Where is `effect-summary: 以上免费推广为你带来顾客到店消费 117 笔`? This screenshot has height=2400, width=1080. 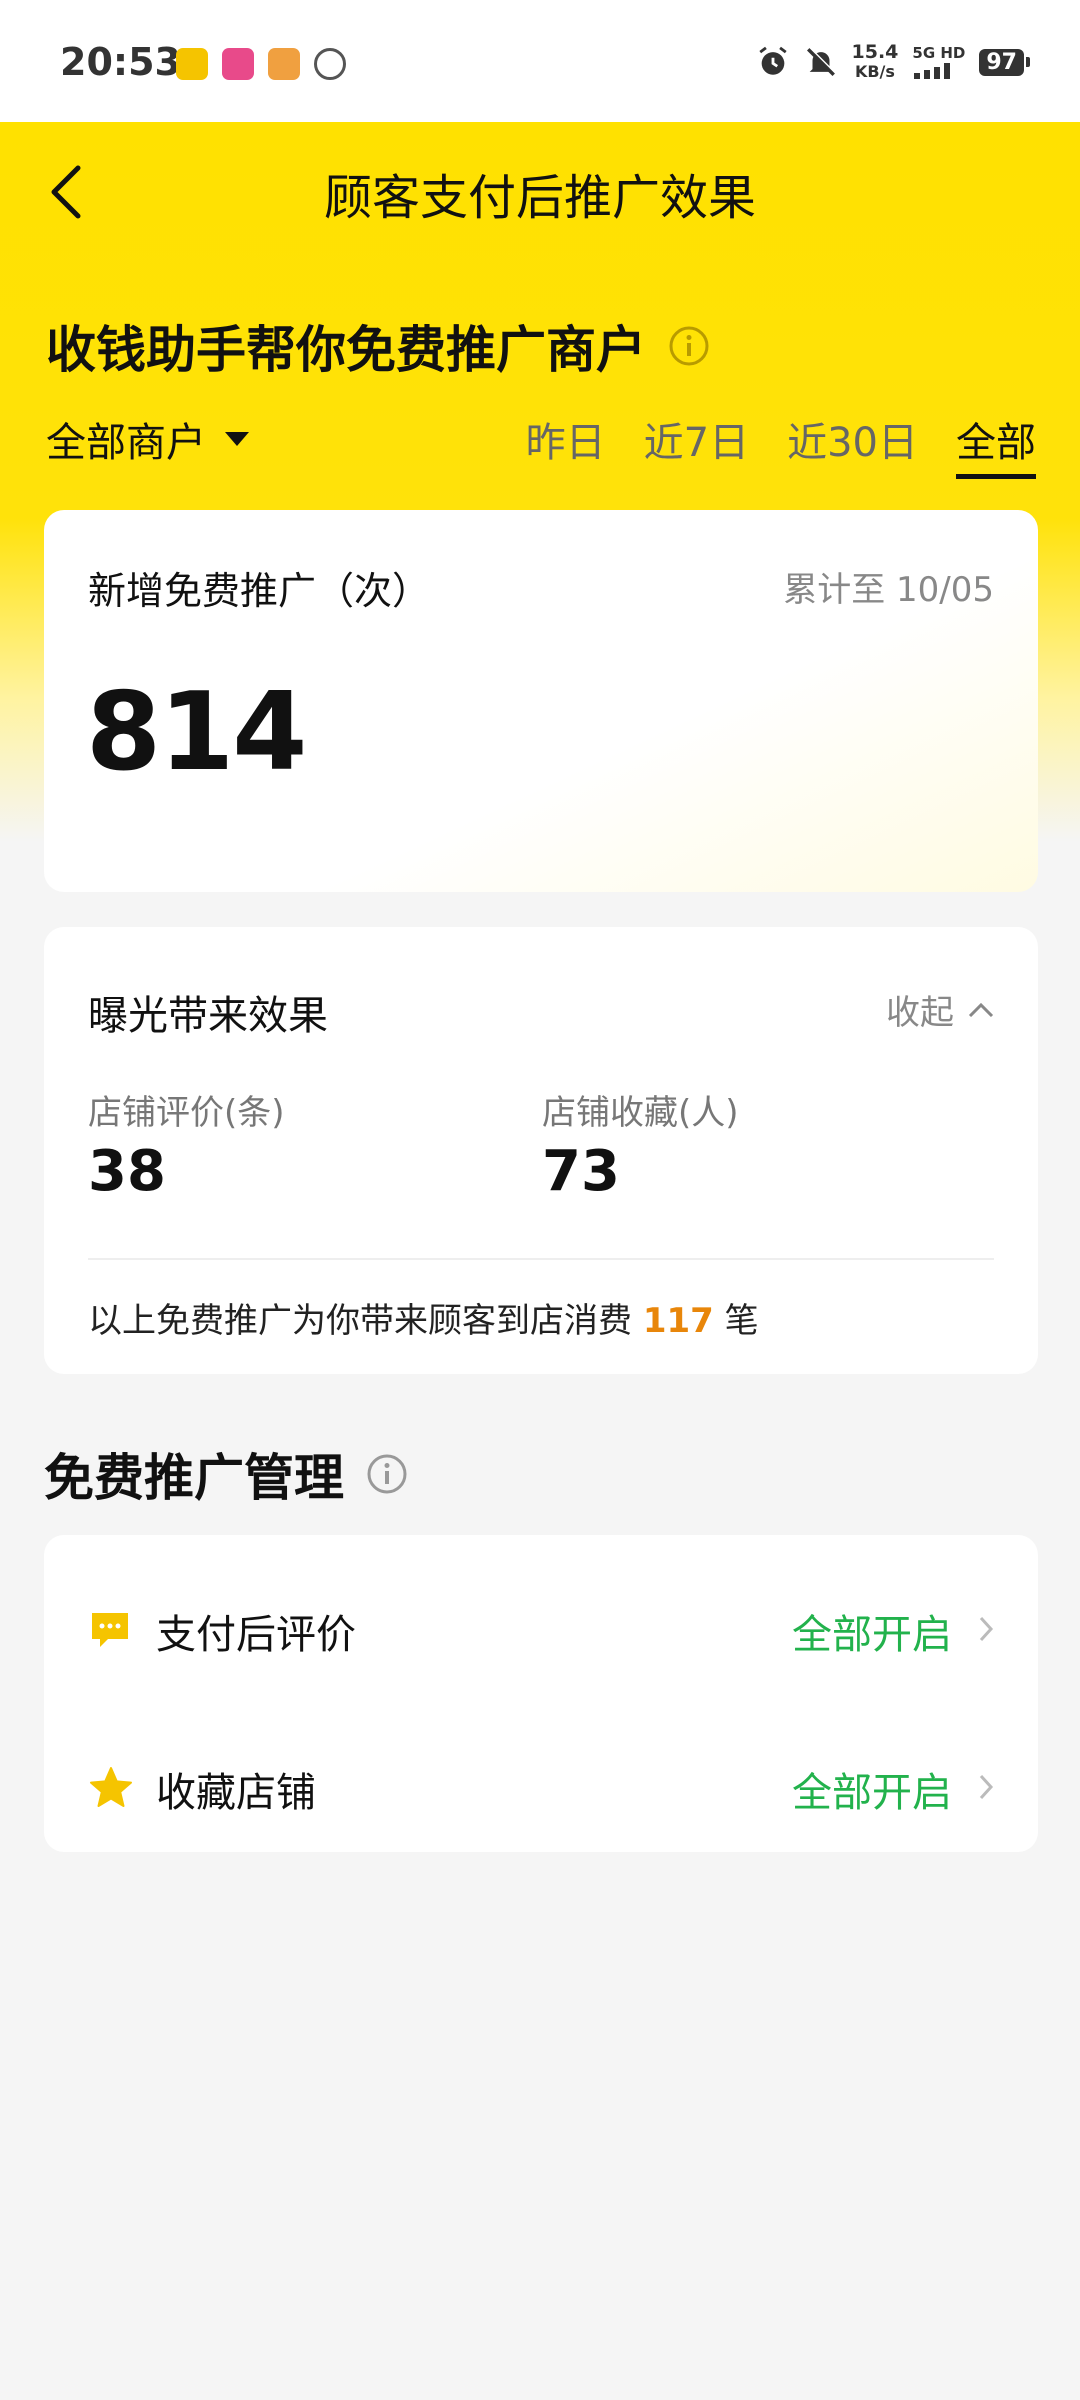 effect-summary: 以上免费推广为你带来顾客到店消费 117 笔 is located at coordinates (423, 1317).